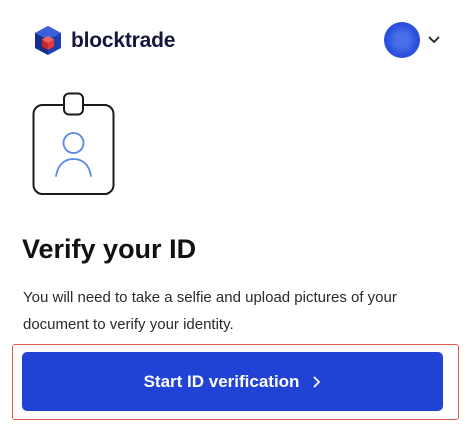 This screenshot has width=474, height=443. I want to click on start-id-verification-label: Start ID verification, so click(221, 381).